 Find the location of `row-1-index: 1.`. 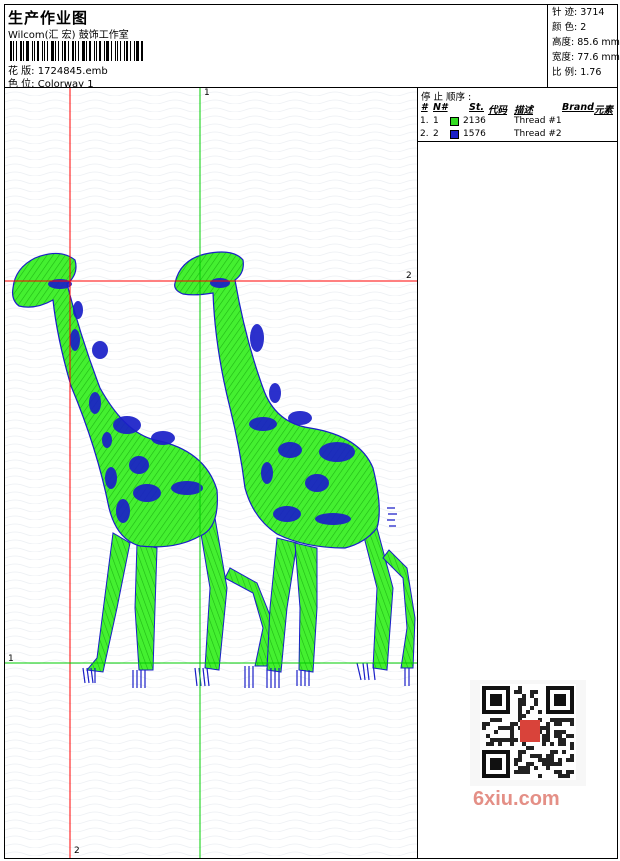

row-1-index: 1. is located at coordinates (424, 121).